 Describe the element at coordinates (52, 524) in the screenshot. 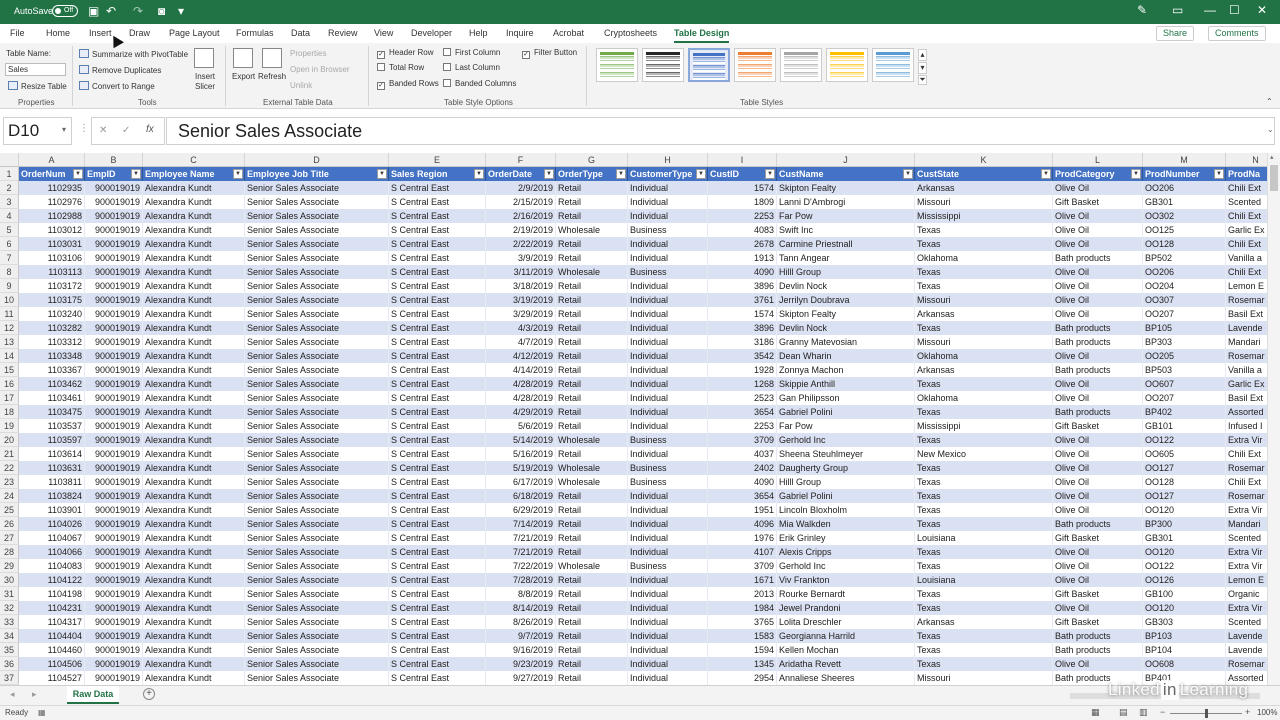

I see `table-cell: 1104026` at that location.